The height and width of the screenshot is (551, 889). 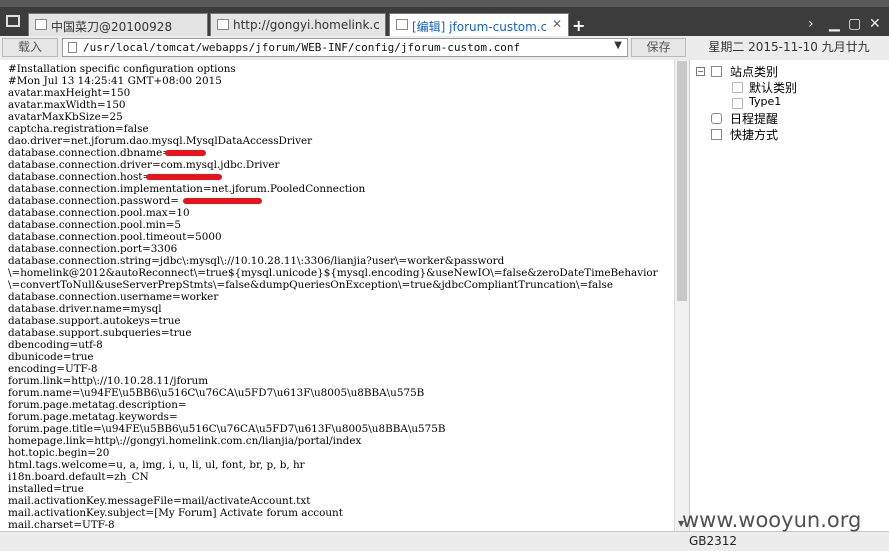 What do you see at coordinates (618, 45) in the screenshot?
I see `chevron-down-icon: ▼` at bounding box center [618, 45].